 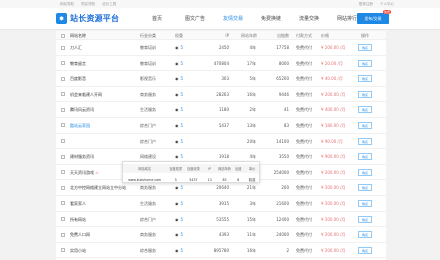 I want to click on top-links-right: 登录注册 个人中心, so click(x=379, y=4).